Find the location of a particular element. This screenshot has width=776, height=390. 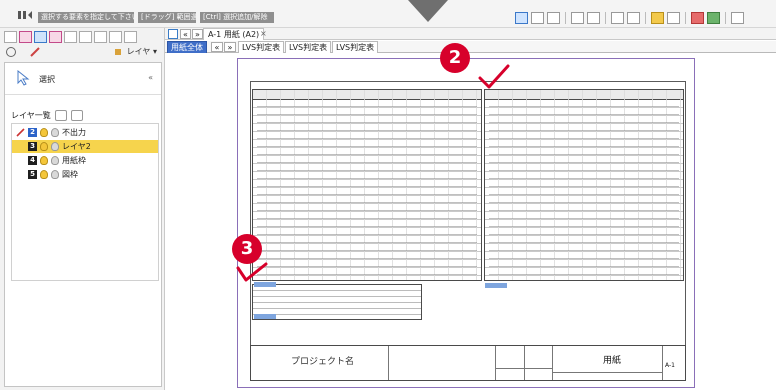

selection-panel-header: 選択 « is located at coordinates (83, 79).